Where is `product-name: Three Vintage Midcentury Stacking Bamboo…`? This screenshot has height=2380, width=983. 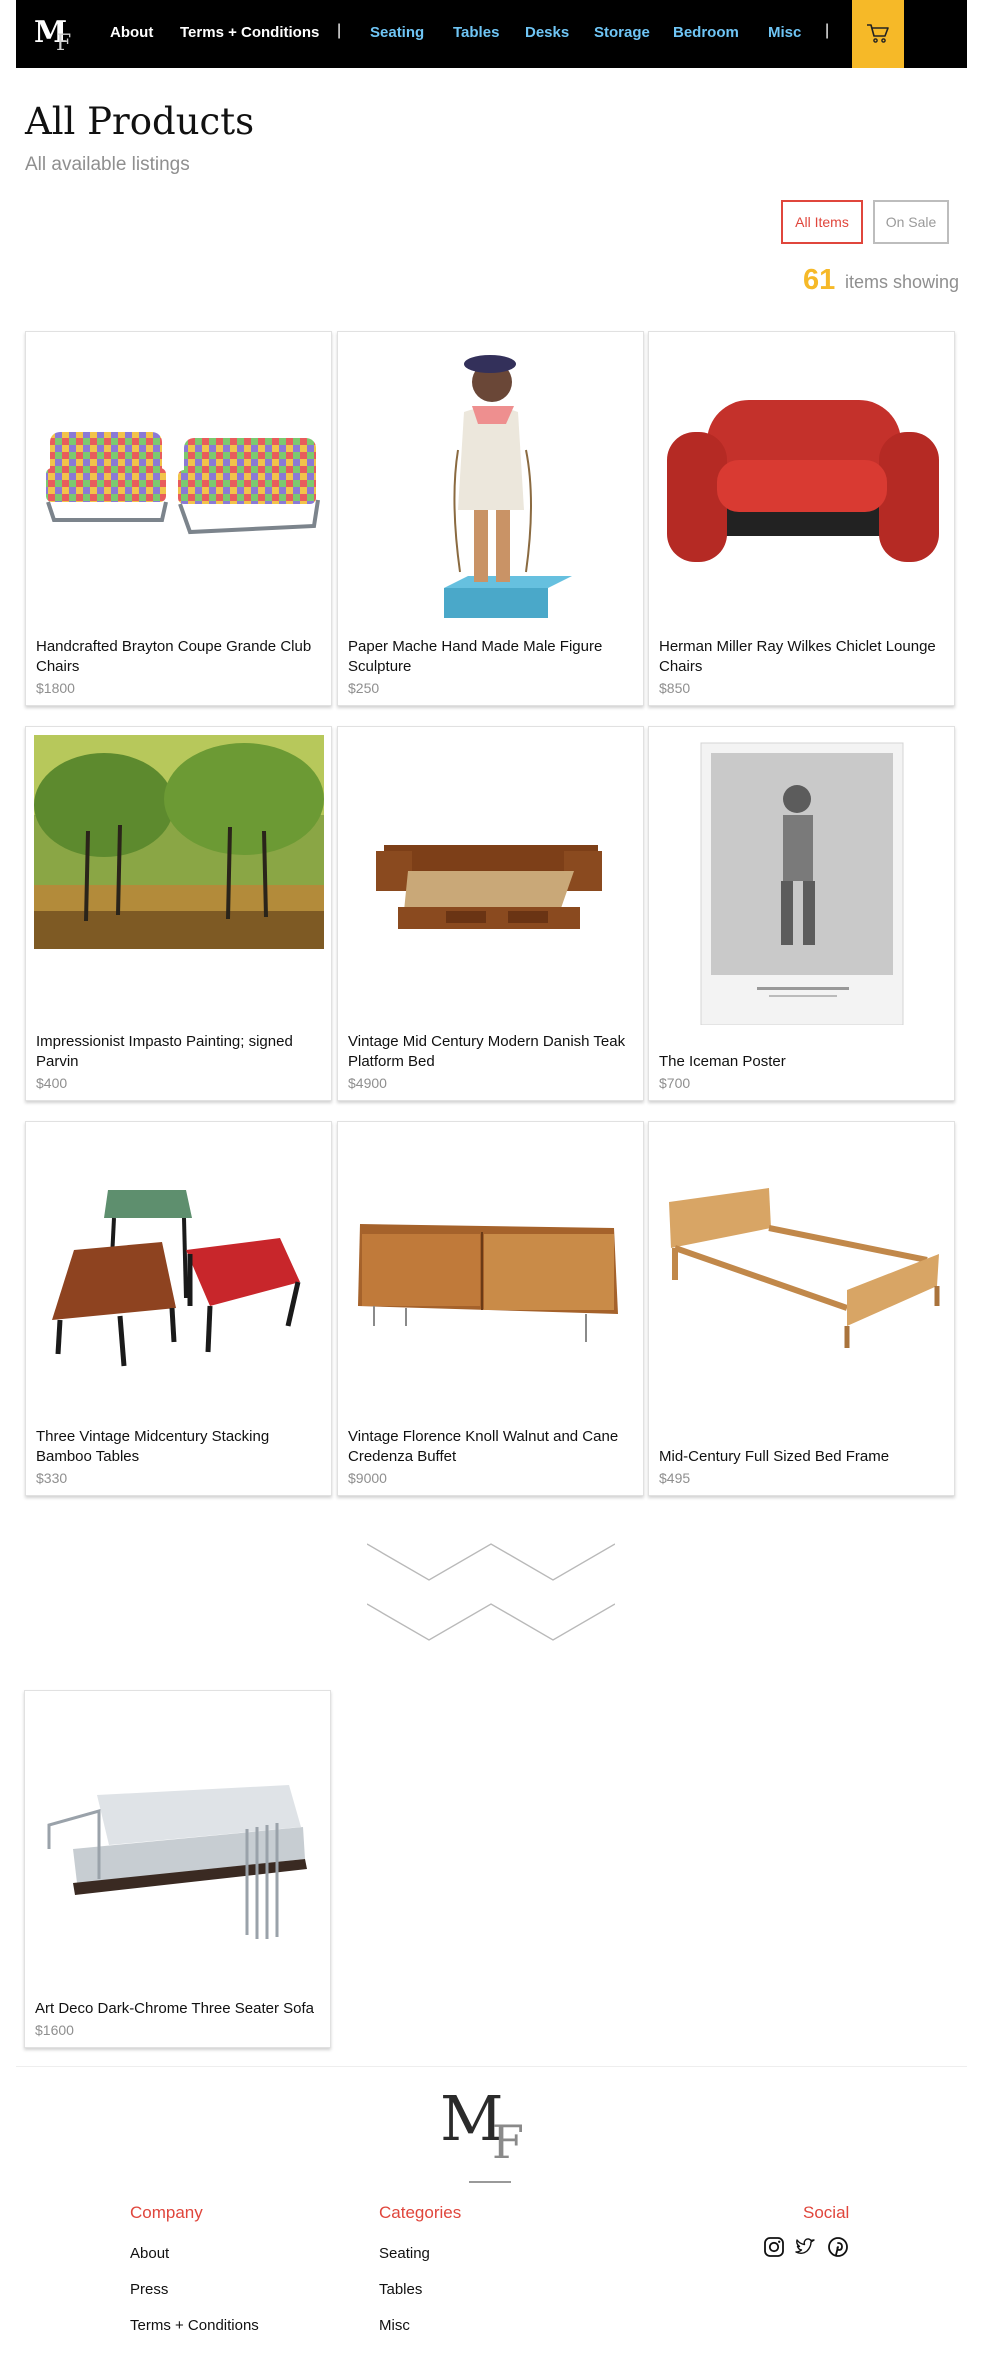 product-name: Three Vintage Midcentury Stacking Bamboo… is located at coordinates (179, 1447).